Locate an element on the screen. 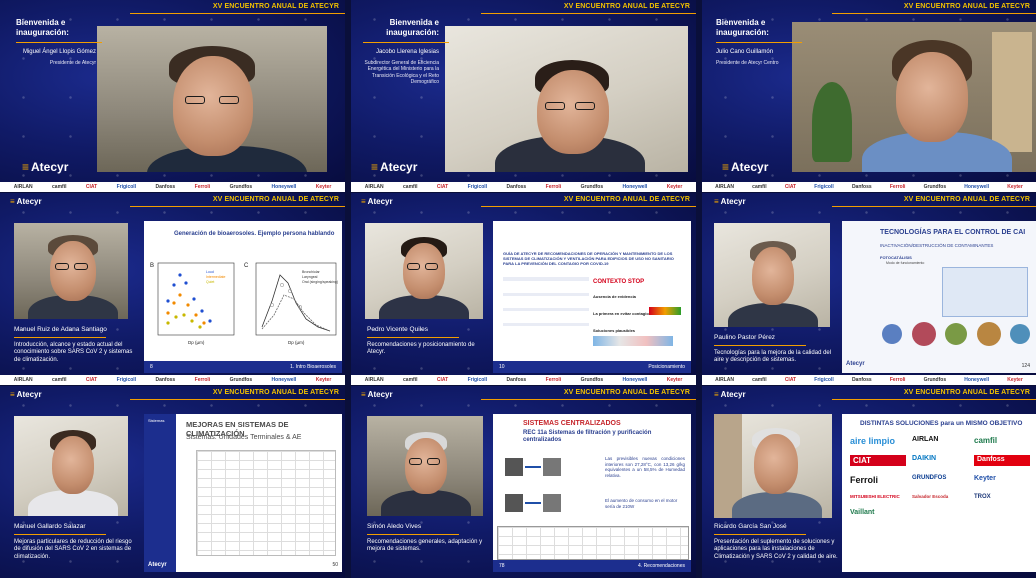  slide-section: 4. Recomendaciones is located at coordinates (661, 566).